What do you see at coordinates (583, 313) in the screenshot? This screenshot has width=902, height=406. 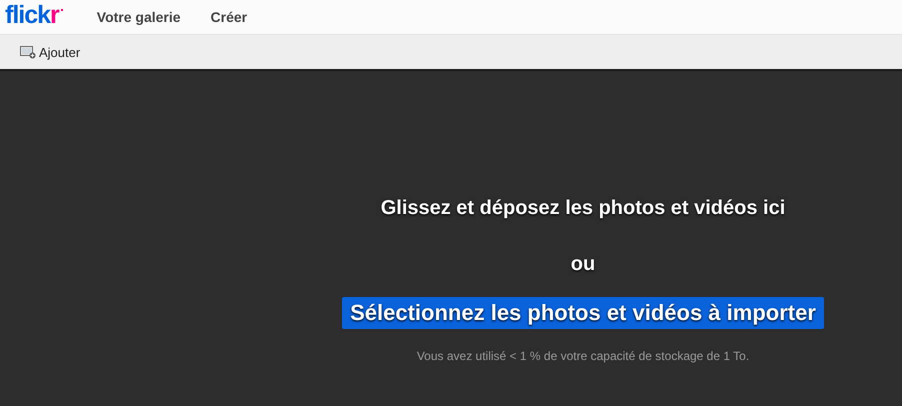 I see `select-files-button: Sélectionnez les photos et vidéos à importer` at bounding box center [583, 313].